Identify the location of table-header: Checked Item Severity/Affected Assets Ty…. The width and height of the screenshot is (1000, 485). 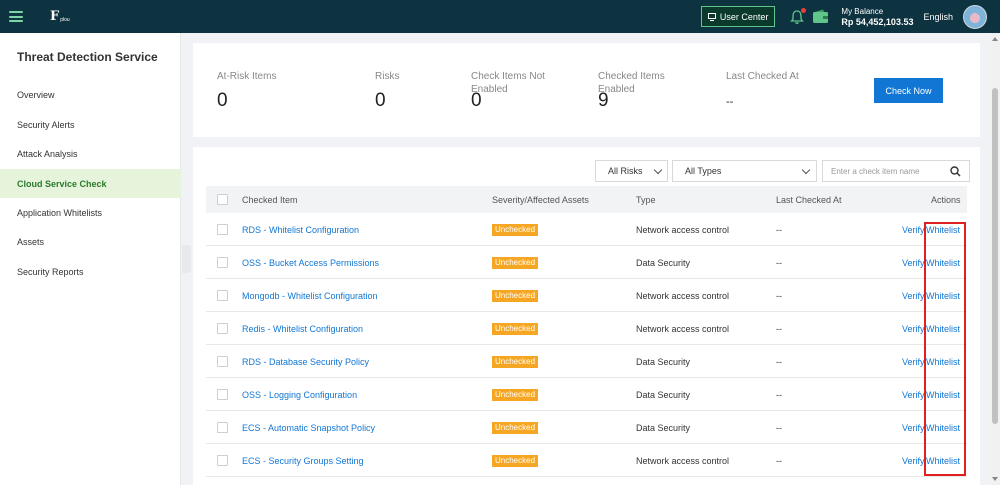
(586, 199).